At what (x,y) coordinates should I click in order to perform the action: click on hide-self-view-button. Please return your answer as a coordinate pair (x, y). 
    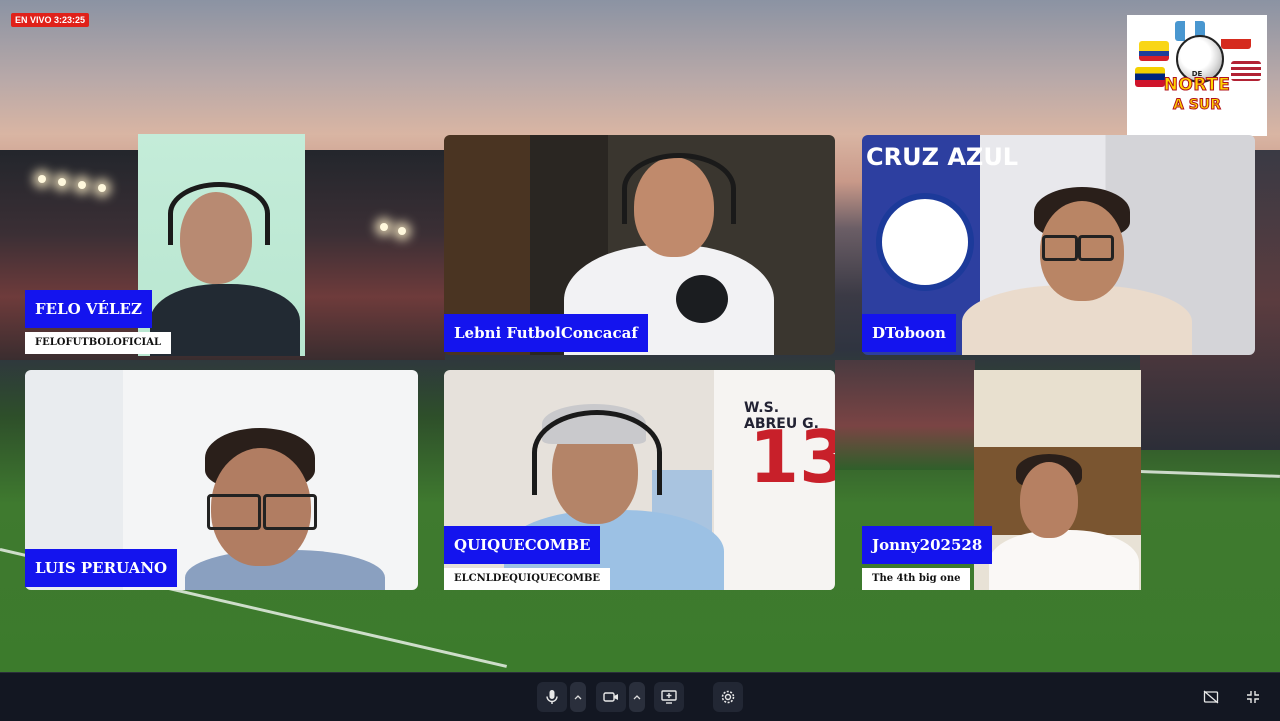
    Looking at the image, I should click on (1211, 697).